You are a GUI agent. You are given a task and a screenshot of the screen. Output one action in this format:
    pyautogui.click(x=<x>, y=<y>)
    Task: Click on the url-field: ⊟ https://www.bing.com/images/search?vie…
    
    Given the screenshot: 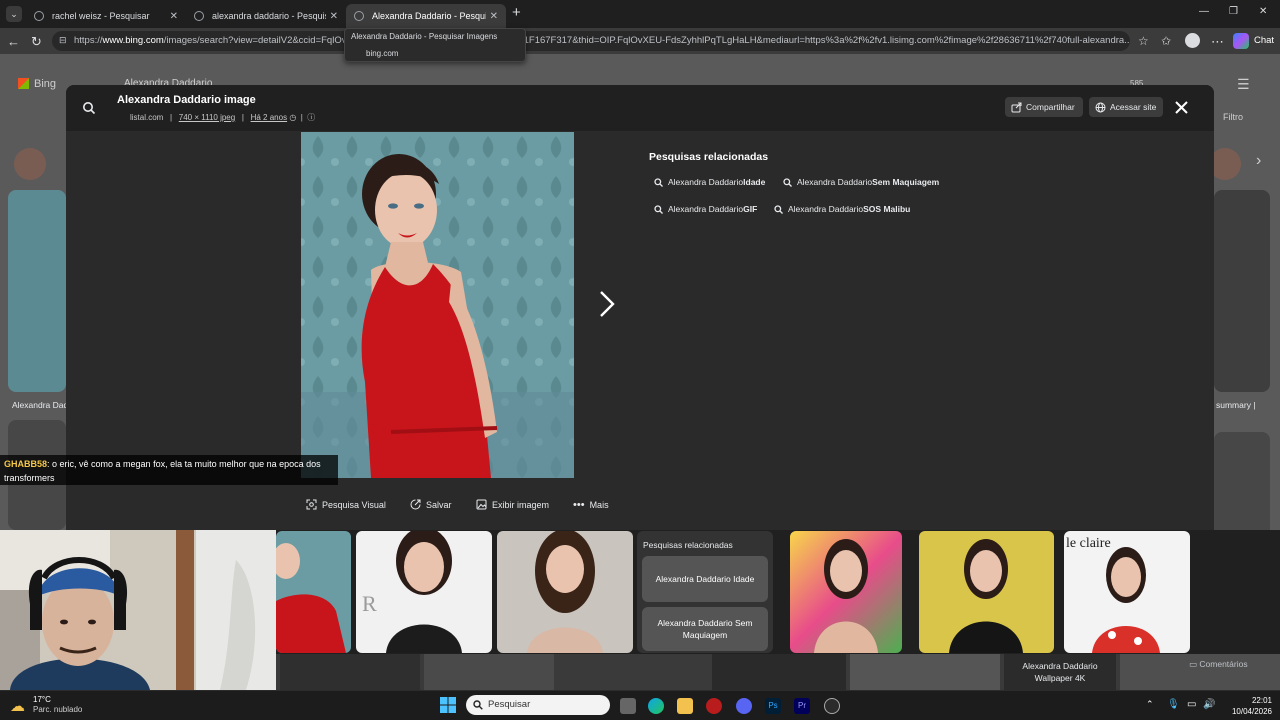 What is the action you would take?
    pyautogui.click(x=591, y=41)
    